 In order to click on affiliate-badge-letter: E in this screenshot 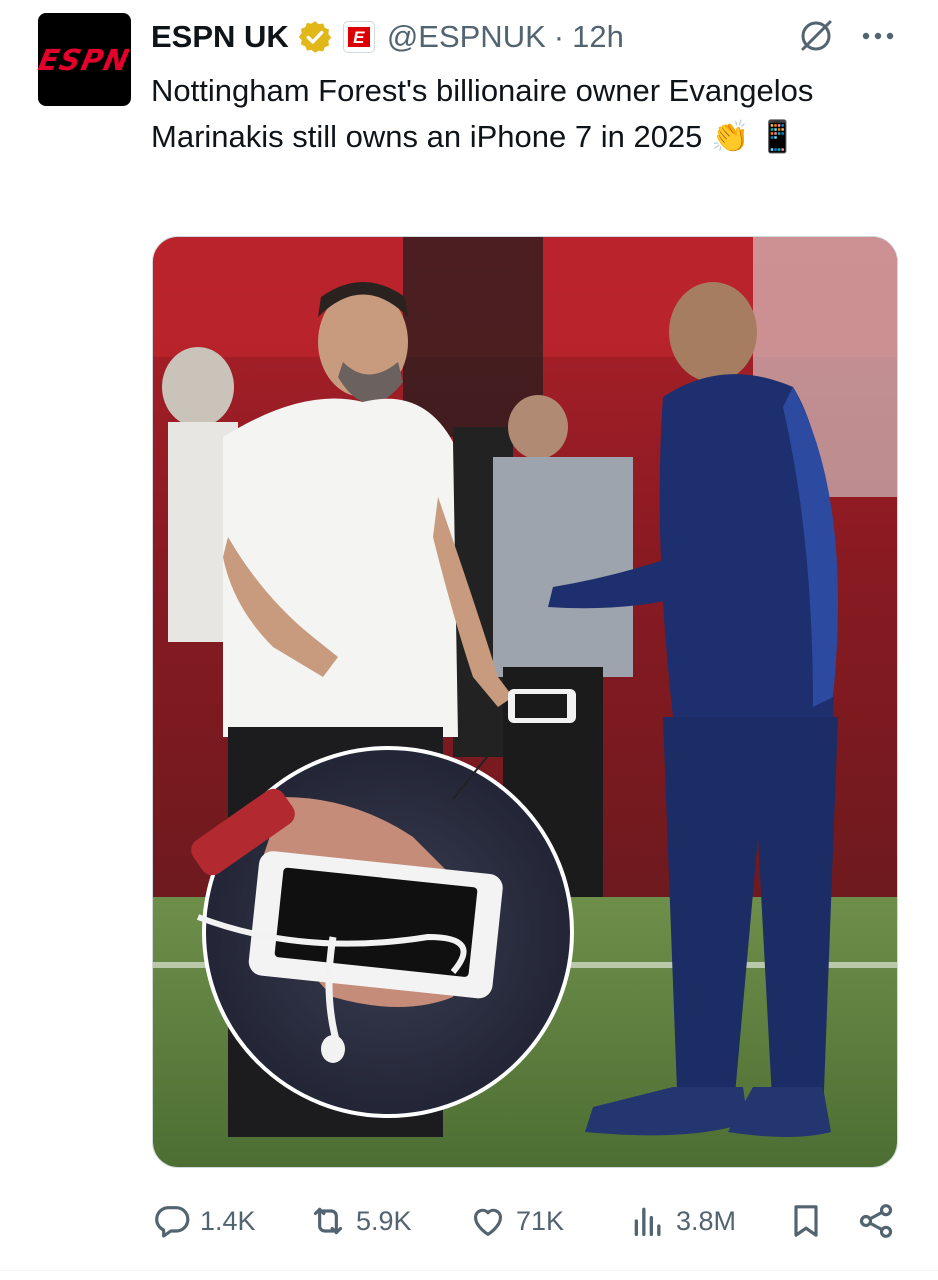, I will do `click(358, 37)`.